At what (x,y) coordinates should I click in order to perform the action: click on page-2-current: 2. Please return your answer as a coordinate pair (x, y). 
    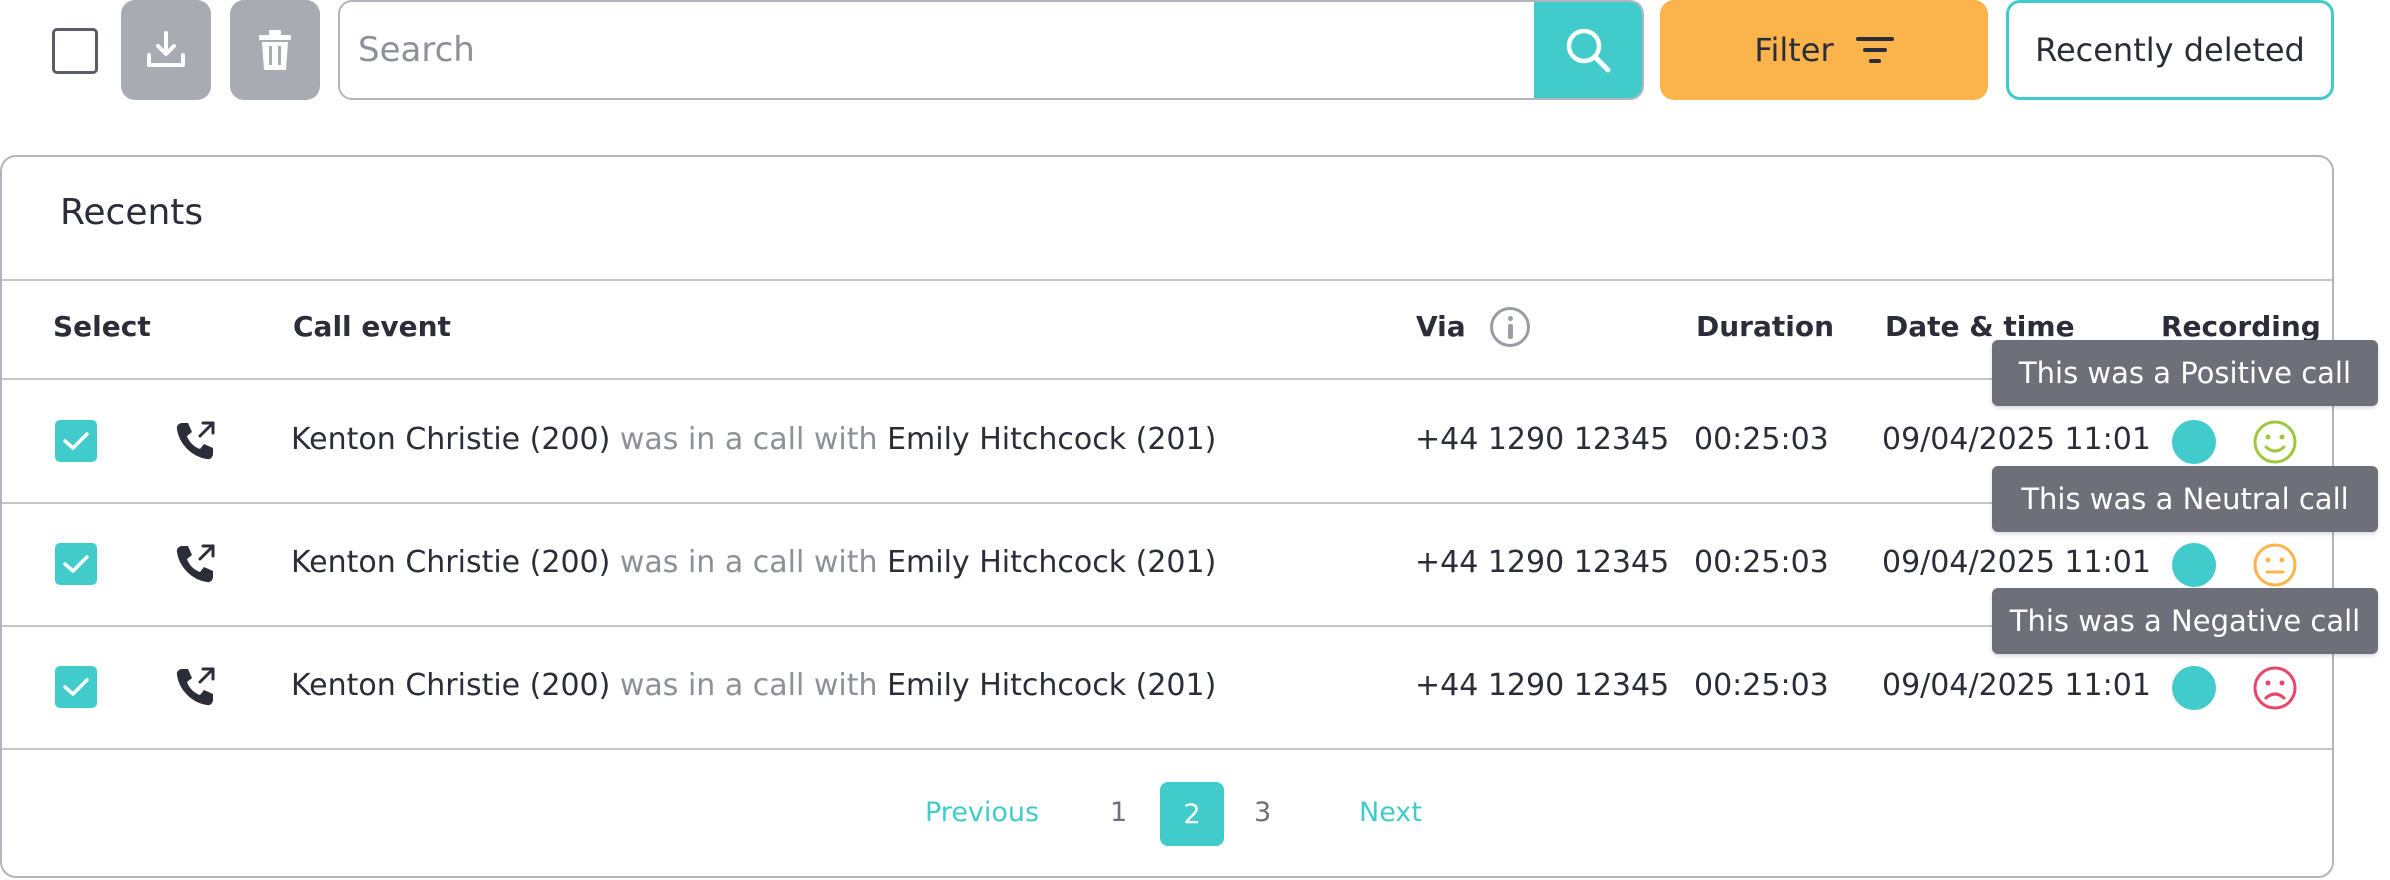
    Looking at the image, I should click on (1192, 814).